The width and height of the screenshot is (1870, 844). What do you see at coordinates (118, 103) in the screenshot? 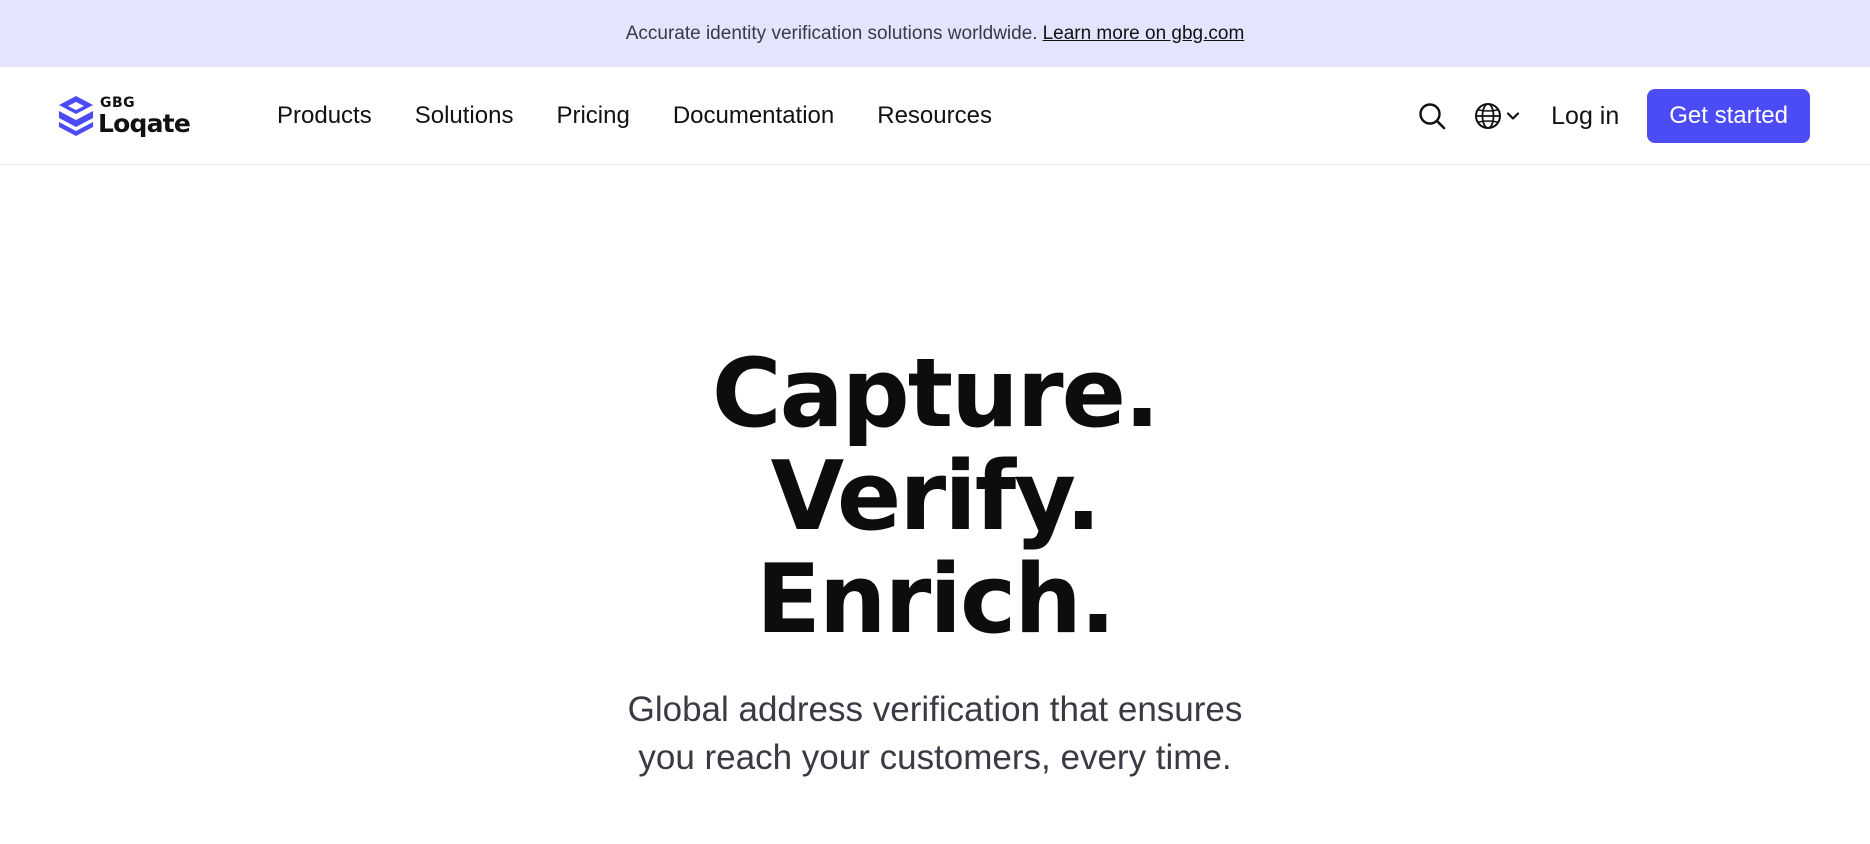
I see `logo-supertext: GBG` at bounding box center [118, 103].